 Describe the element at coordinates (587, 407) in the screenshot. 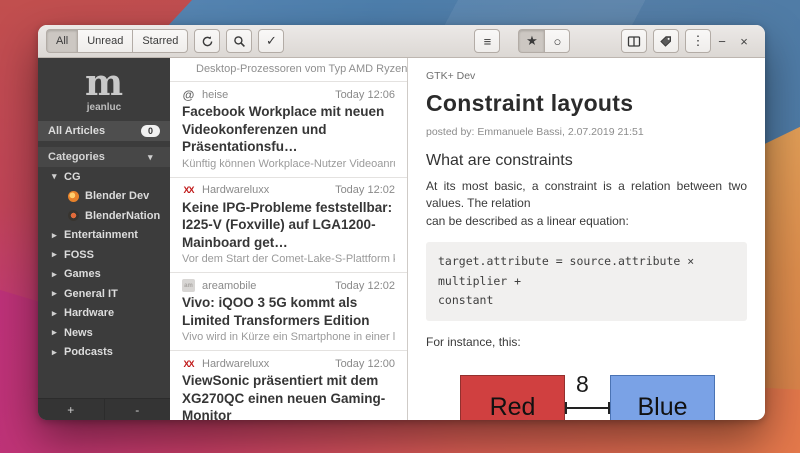

I see `diagram-connector-line` at that location.